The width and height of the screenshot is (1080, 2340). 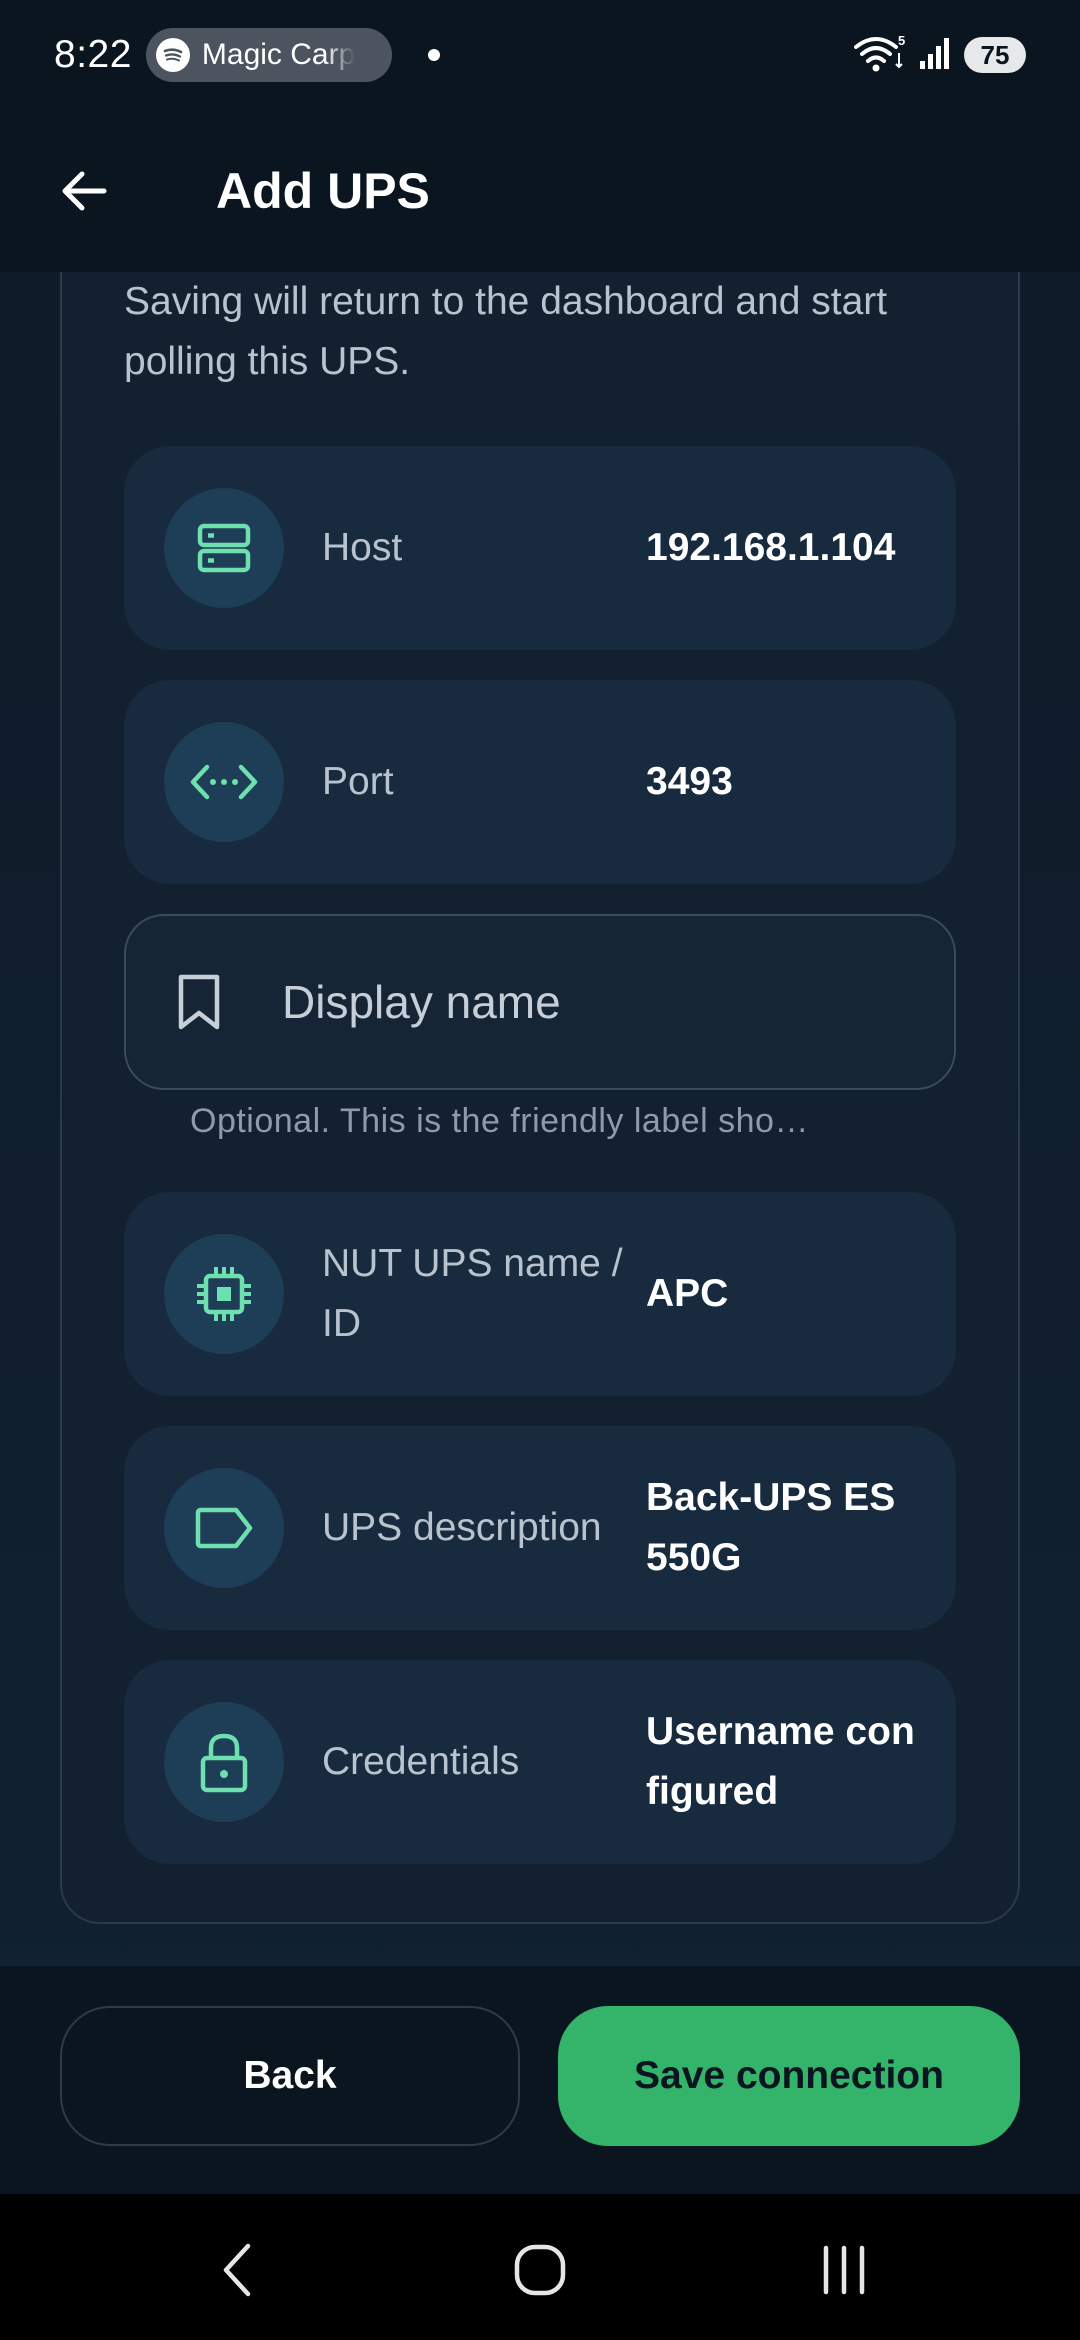 I want to click on status-icons: 5 75, so click(x=939, y=55).